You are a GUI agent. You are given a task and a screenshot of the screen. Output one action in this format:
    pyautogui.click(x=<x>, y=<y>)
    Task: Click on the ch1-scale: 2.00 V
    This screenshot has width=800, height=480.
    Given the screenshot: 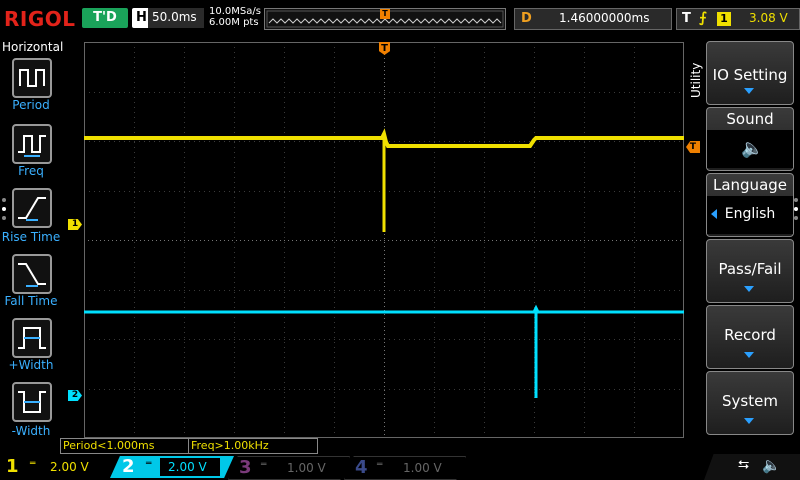 What is the action you would take?
    pyautogui.click(x=69, y=467)
    